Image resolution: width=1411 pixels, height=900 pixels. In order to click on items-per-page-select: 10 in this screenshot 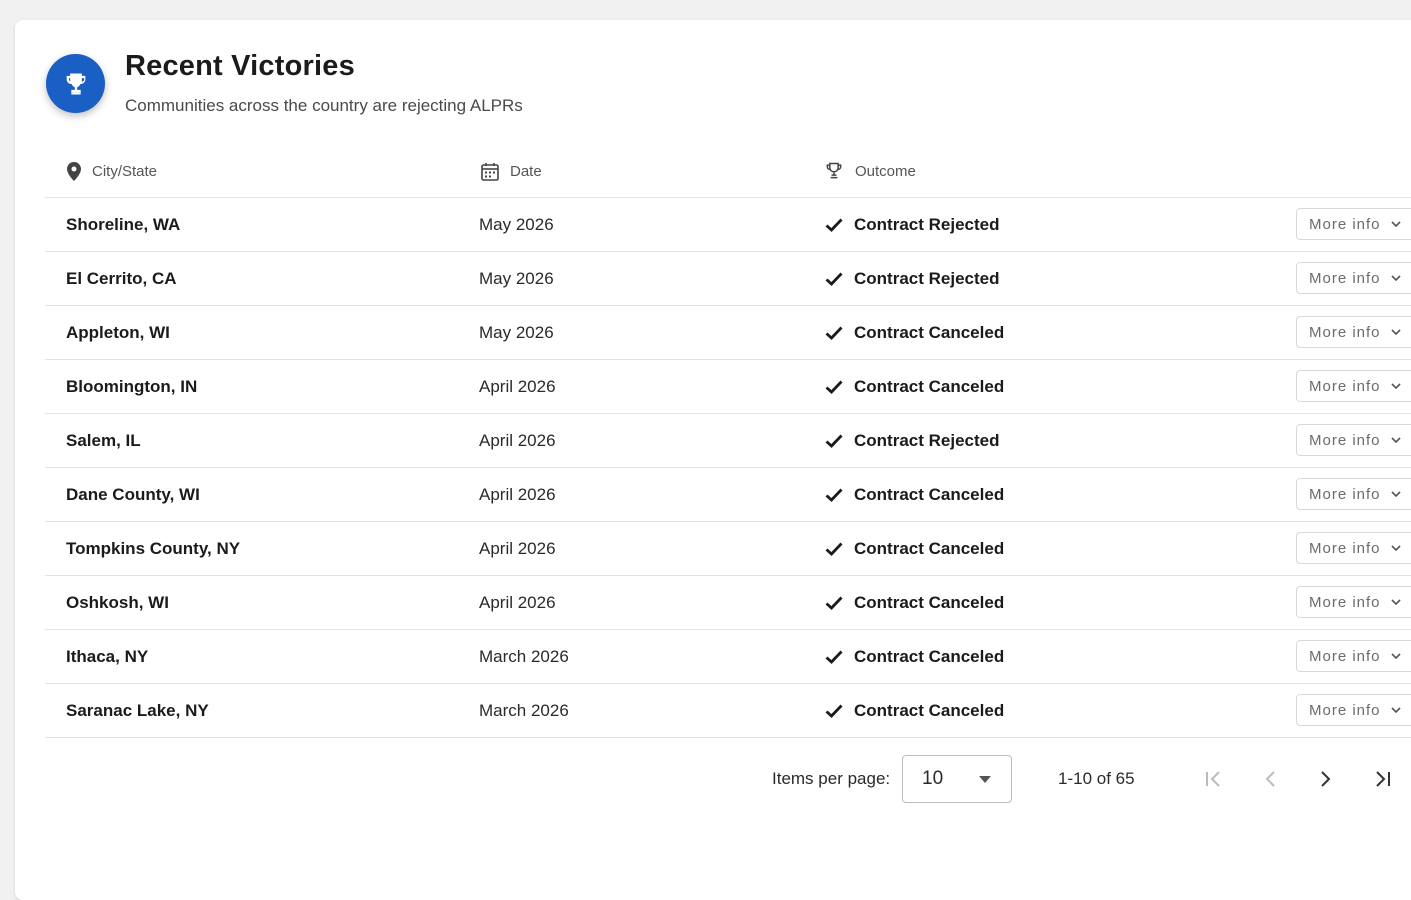, I will do `click(957, 779)`.